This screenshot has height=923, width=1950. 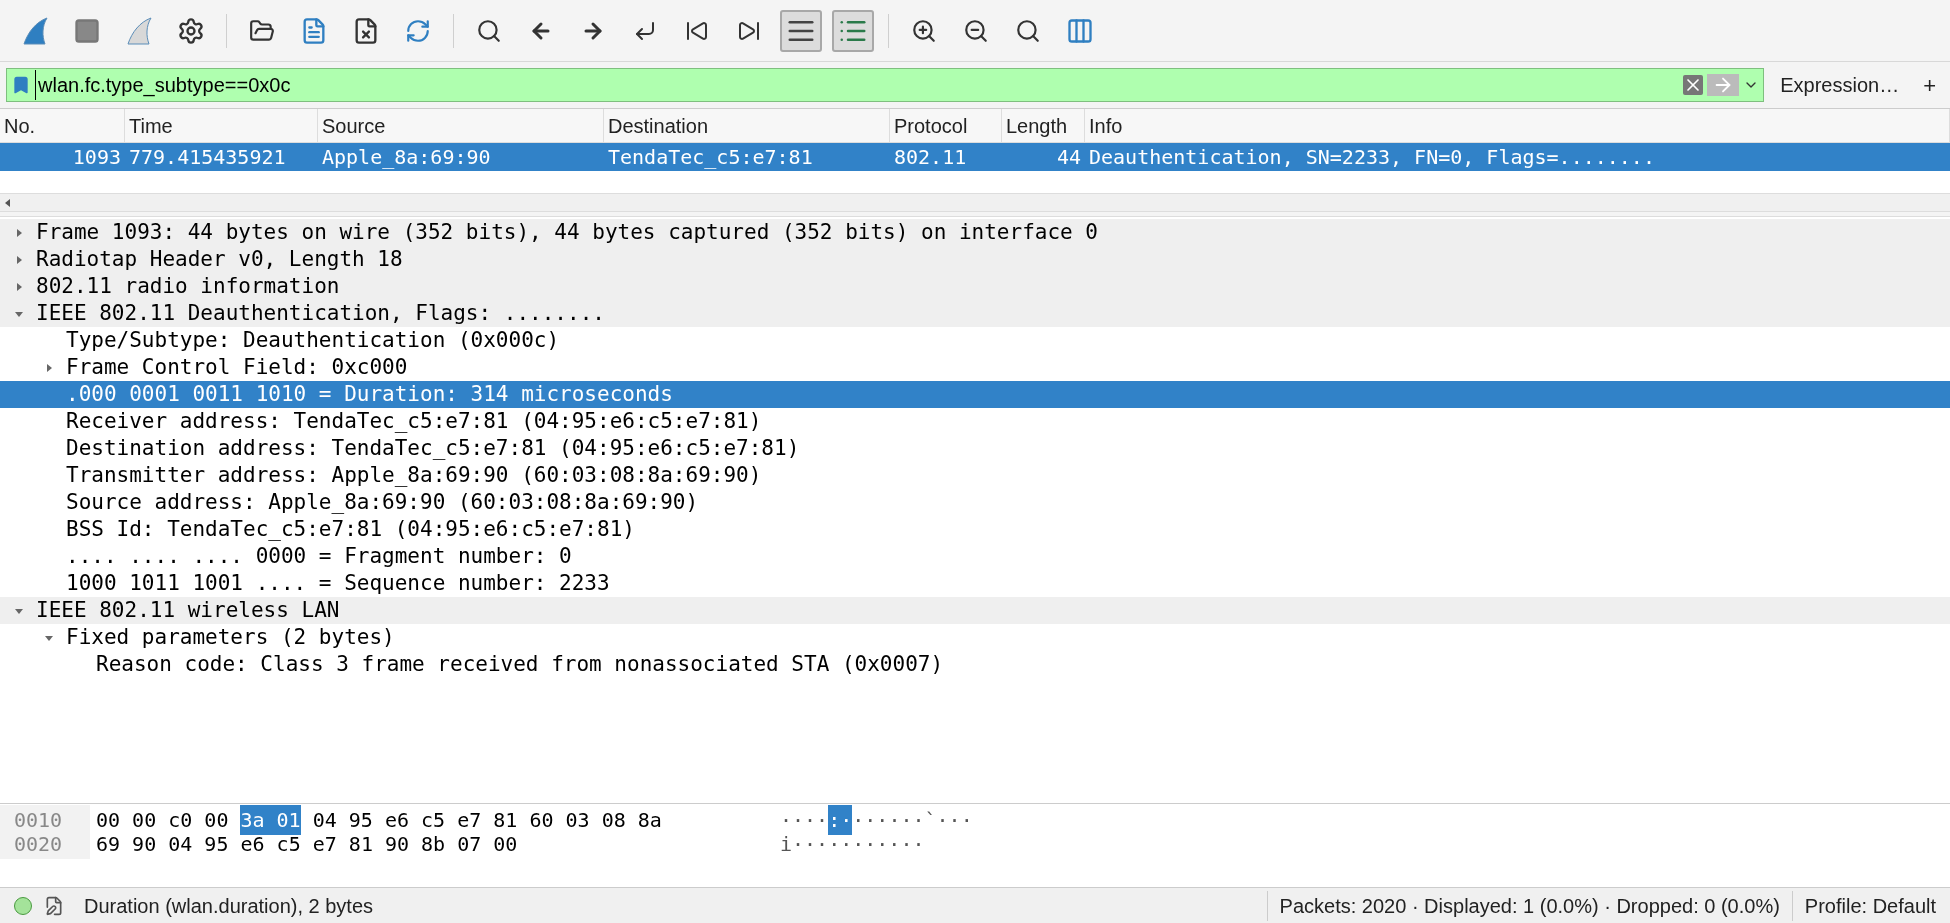 What do you see at coordinates (54, 905) in the screenshot?
I see `edit-icon` at bounding box center [54, 905].